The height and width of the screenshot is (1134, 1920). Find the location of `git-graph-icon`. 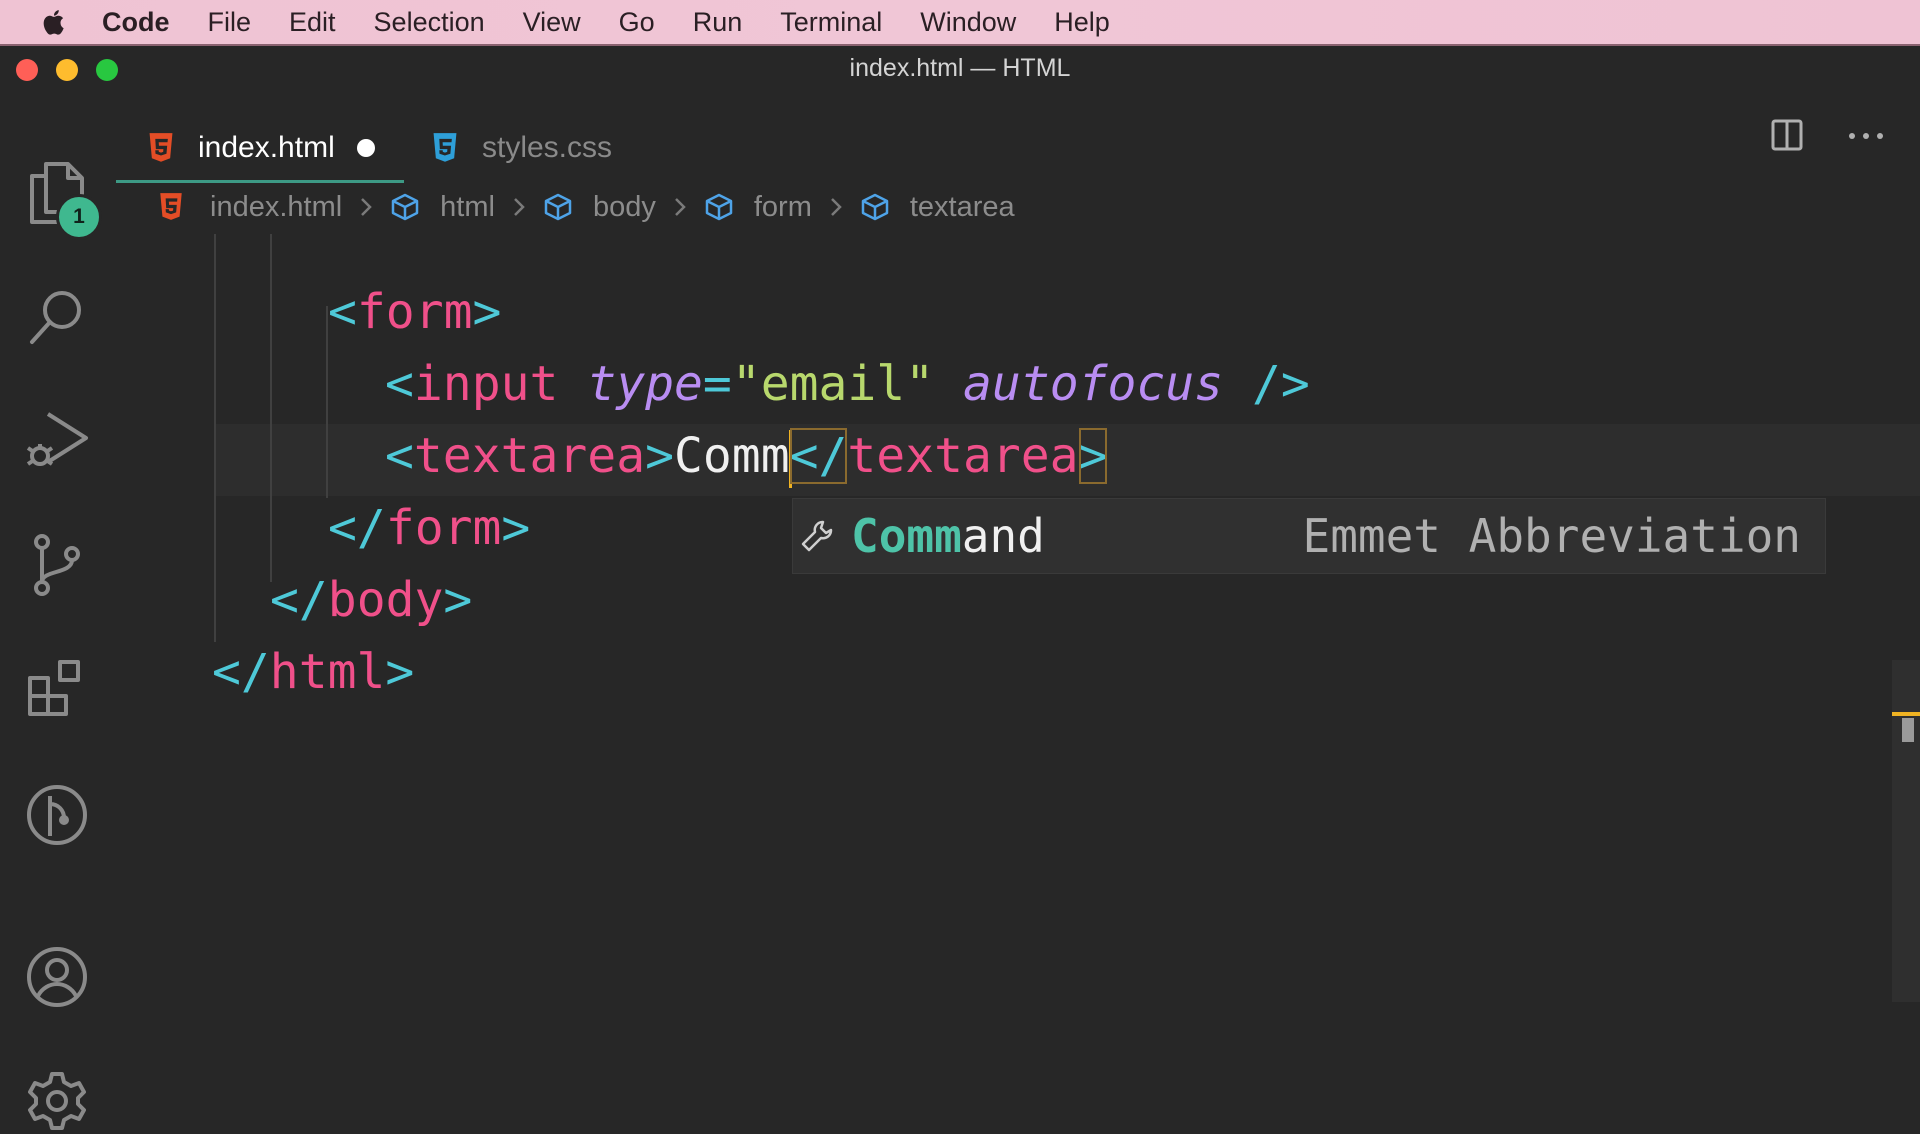

git-graph-icon is located at coordinates (57, 815).